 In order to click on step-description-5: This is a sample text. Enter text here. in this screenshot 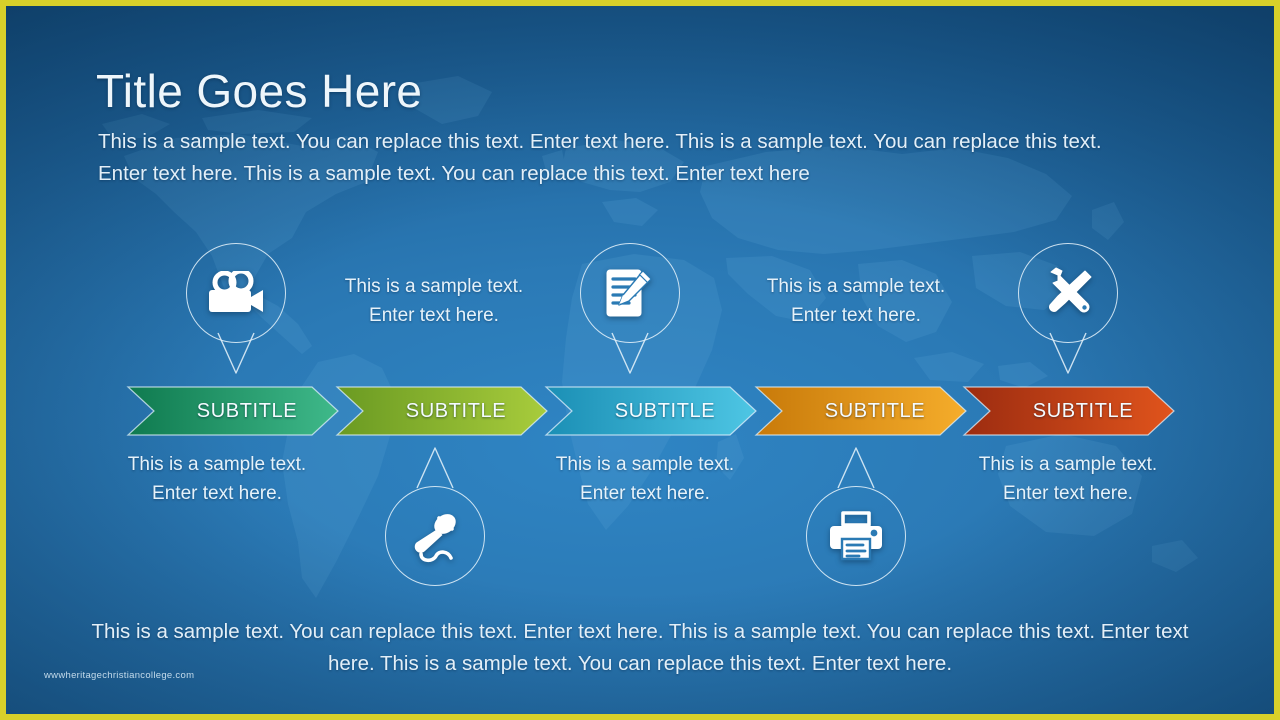, I will do `click(1068, 479)`.